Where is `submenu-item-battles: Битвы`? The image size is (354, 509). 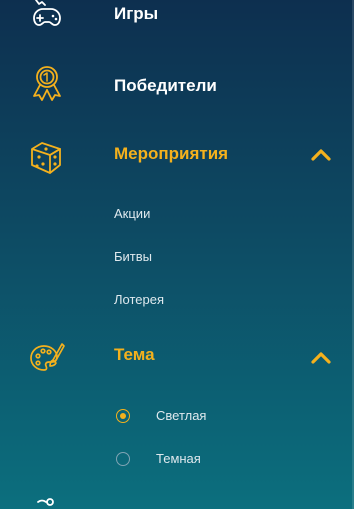
submenu-item-battles: Битвы is located at coordinates (133, 257).